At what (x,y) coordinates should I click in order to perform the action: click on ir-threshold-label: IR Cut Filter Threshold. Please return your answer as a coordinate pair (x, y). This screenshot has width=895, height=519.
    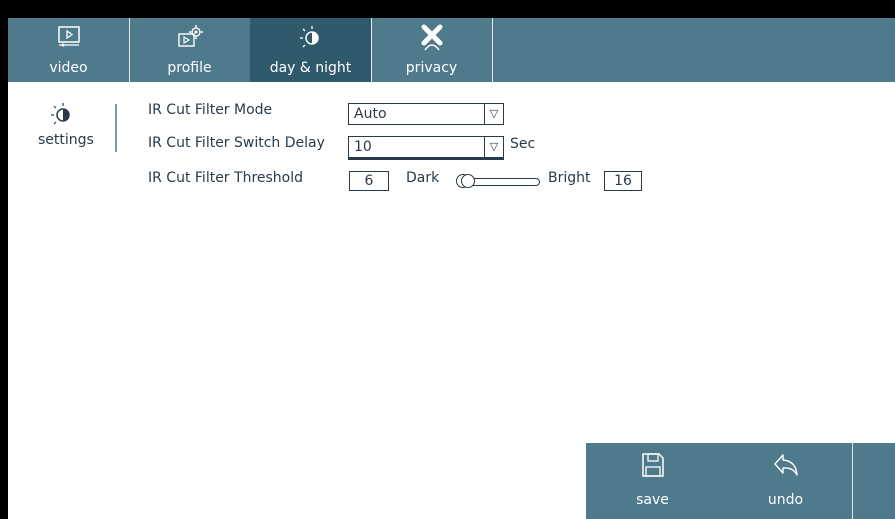
    Looking at the image, I should click on (226, 178).